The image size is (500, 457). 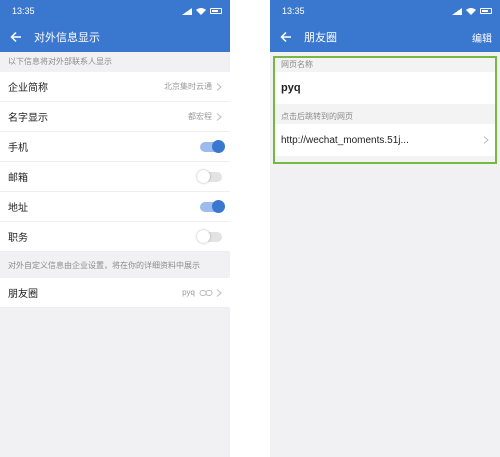 What do you see at coordinates (297, 64) in the screenshot?
I see `page-name-label: 网页名称` at bounding box center [297, 64].